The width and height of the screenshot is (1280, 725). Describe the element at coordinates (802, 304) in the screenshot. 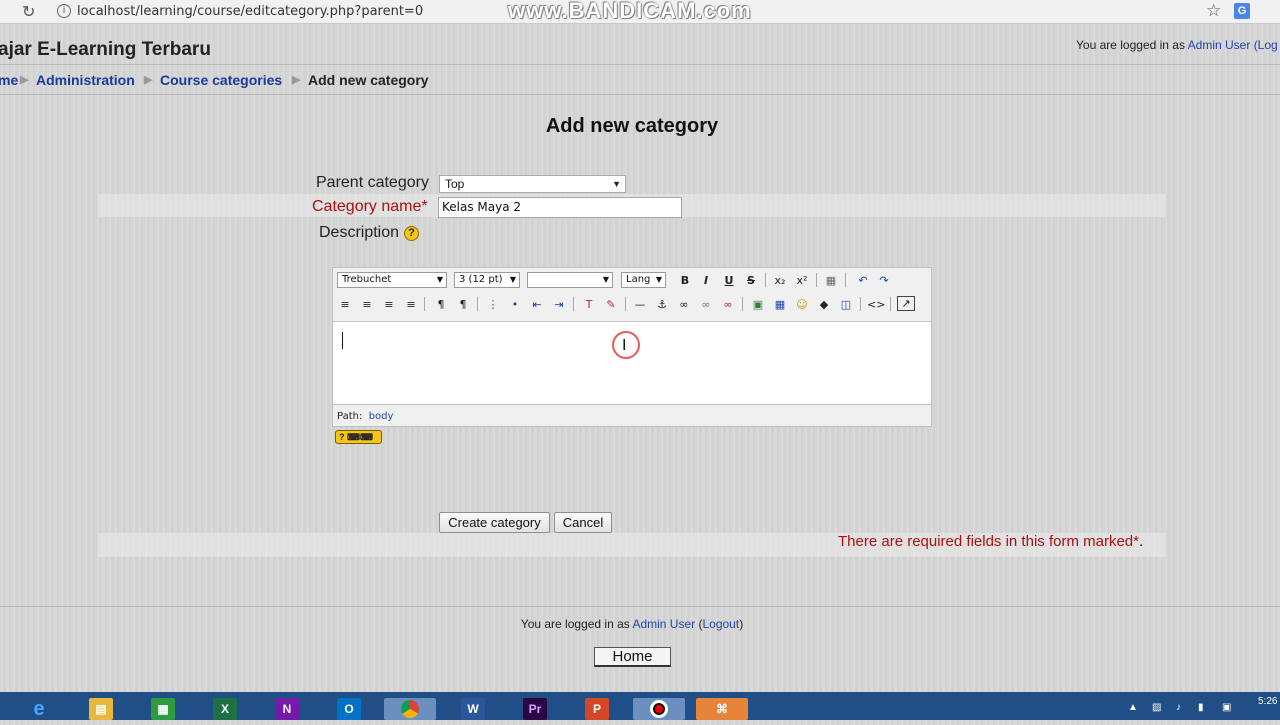

I see `smiley-icon: ☺` at that location.